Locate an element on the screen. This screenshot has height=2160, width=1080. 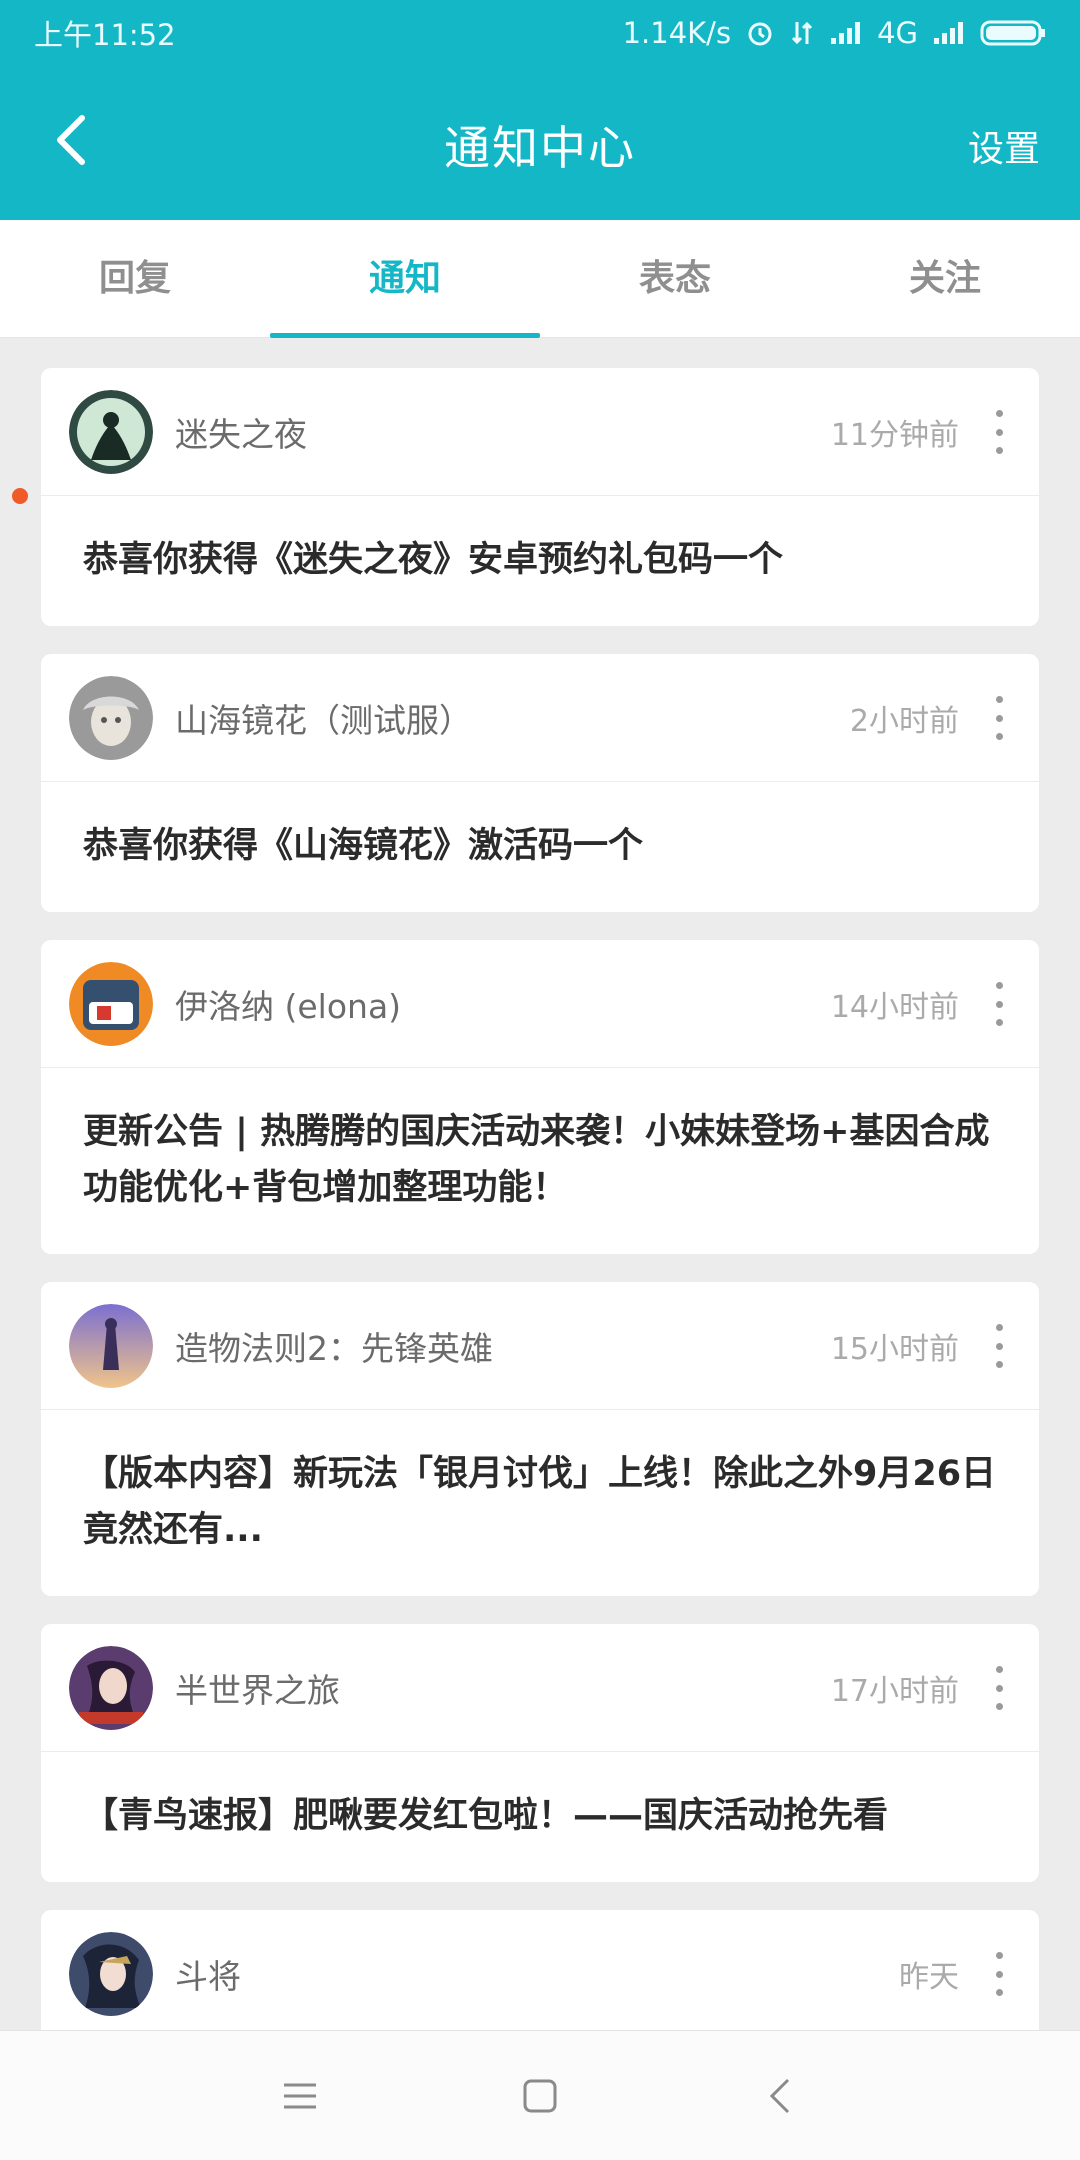
page-title: 通知中心 is located at coordinates (540, 148).